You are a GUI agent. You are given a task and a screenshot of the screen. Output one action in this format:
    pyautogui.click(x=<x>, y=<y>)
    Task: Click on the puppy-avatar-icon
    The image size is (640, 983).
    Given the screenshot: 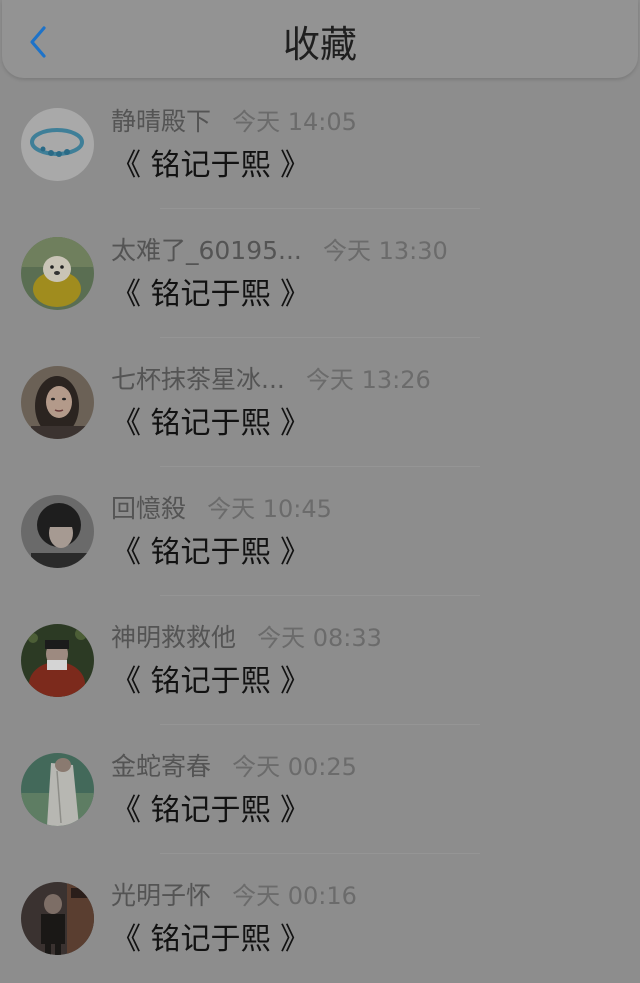 What is the action you would take?
    pyautogui.click(x=57, y=273)
    